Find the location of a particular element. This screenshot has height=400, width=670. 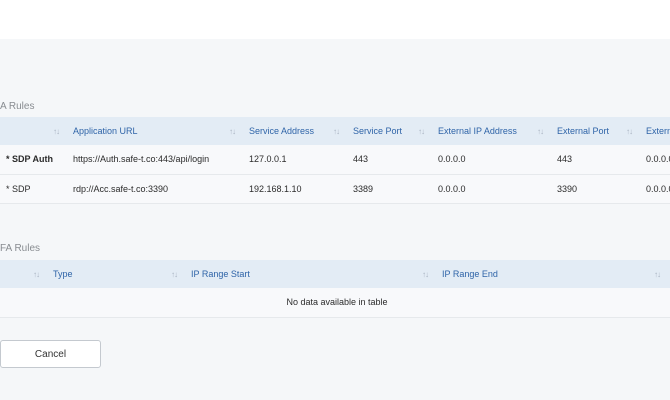

column-header-label: External IP Address is located at coordinates (477, 131).